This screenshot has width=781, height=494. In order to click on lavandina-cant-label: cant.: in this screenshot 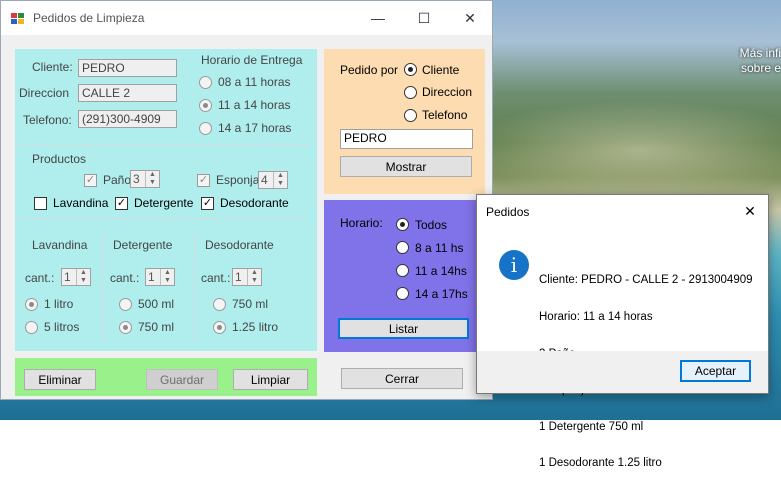, I will do `click(40, 278)`.